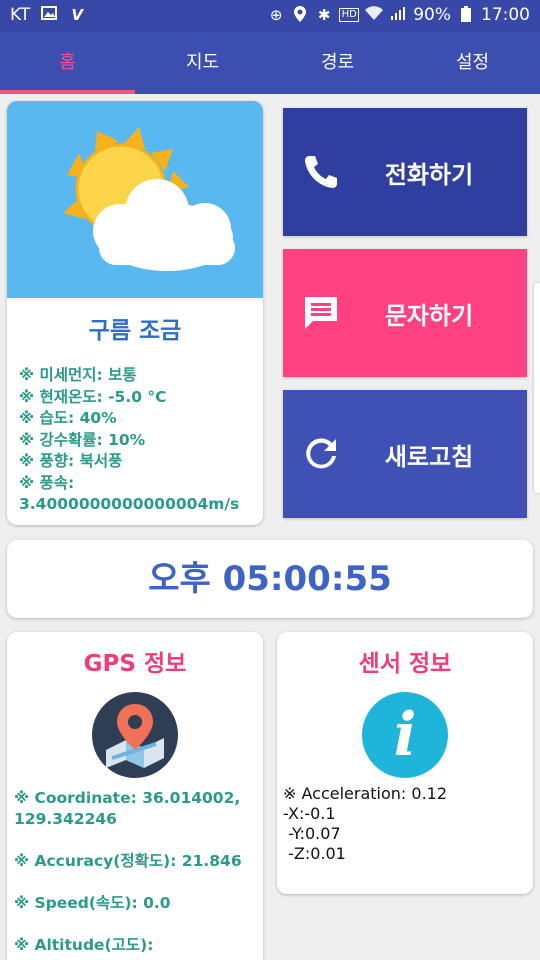  Describe the element at coordinates (108, 948) in the screenshot. I see `gps-altitude: ※ Altitude(고도): 38.909991525878906` at that location.